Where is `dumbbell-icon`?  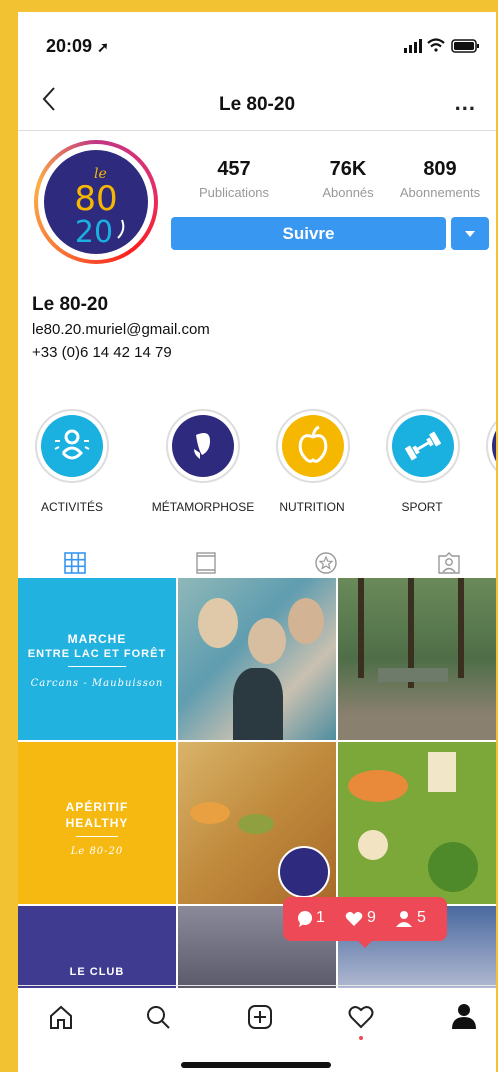 dumbbell-icon is located at coordinates (423, 446).